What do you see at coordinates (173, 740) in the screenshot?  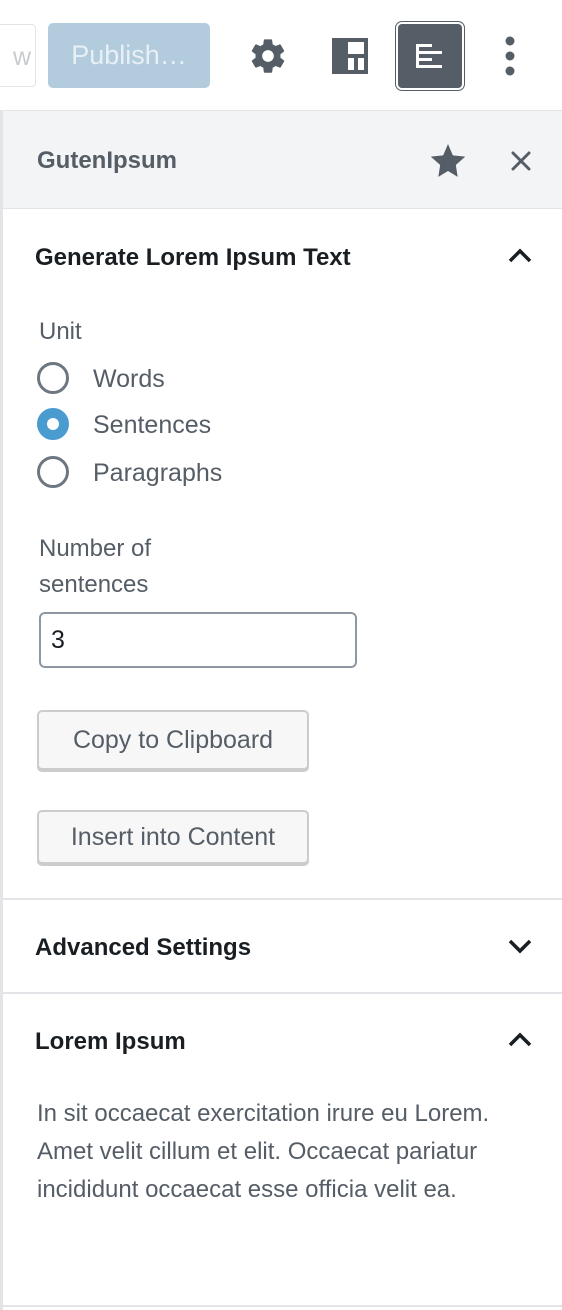 I see `copy-to-clipboard-button: Copy to Clipboard` at bounding box center [173, 740].